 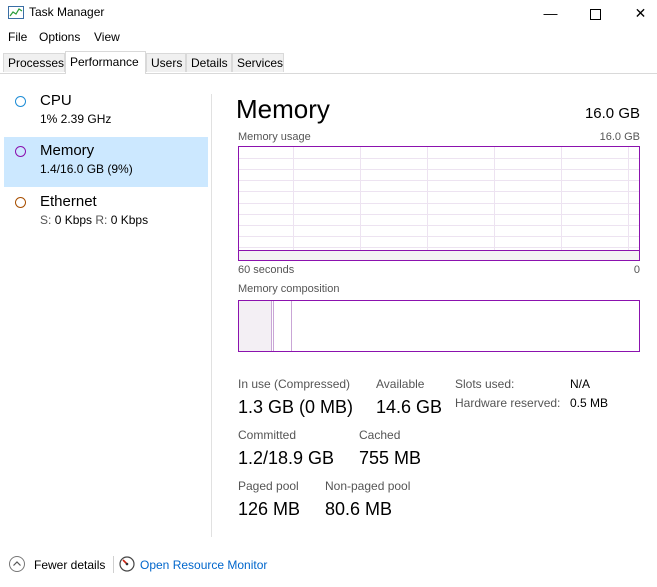 I want to click on maximize-icon, so click(x=595, y=14).